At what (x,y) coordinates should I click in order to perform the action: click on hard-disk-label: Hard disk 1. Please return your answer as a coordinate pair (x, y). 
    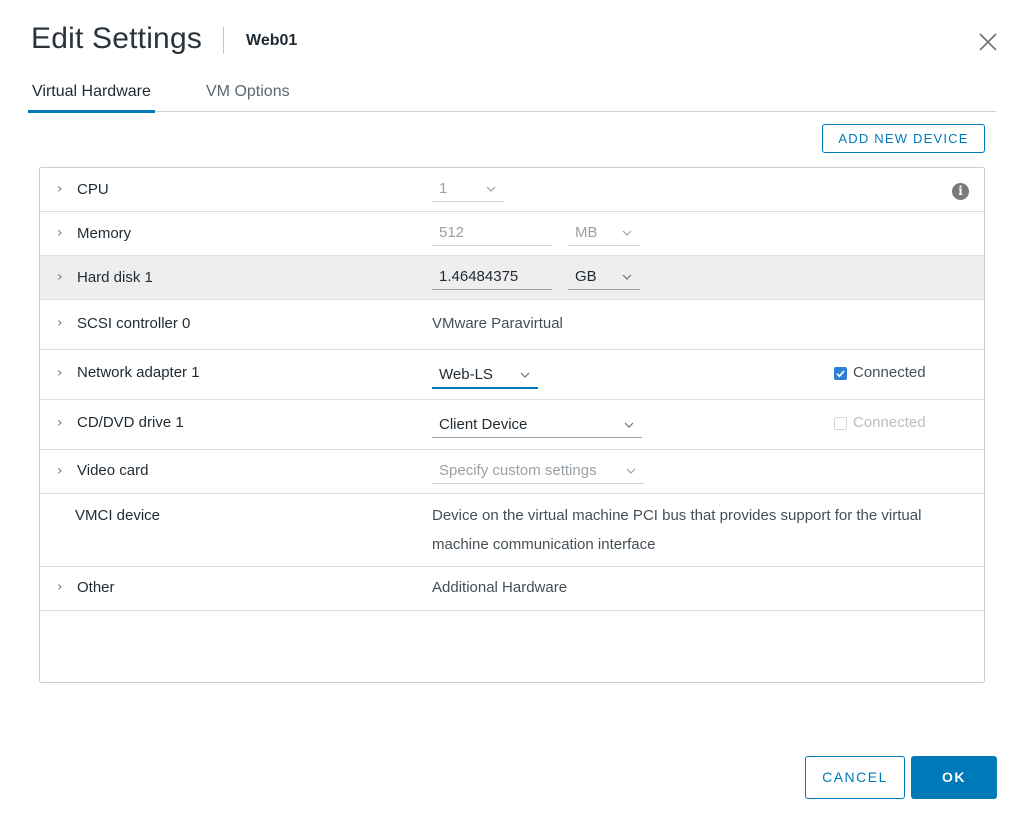
    Looking at the image, I should click on (115, 277).